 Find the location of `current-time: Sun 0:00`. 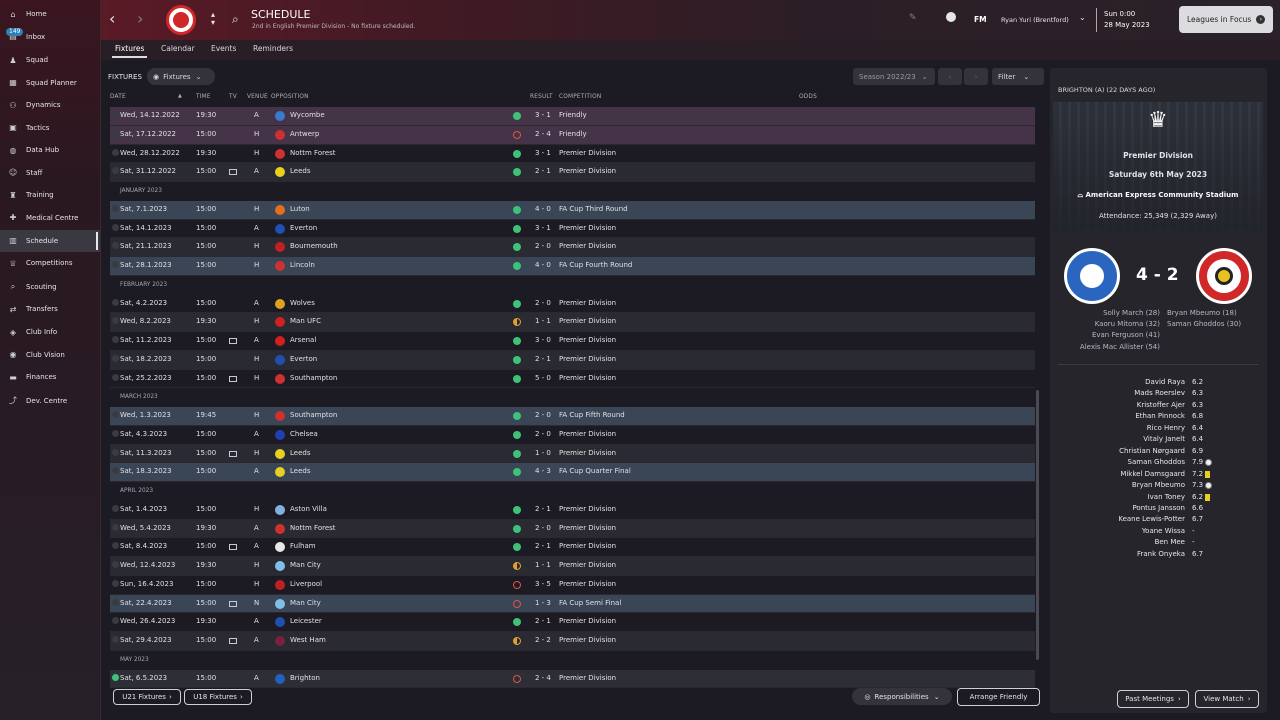

current-time: Sun 0:00 is located at coordinates (1119, 14).